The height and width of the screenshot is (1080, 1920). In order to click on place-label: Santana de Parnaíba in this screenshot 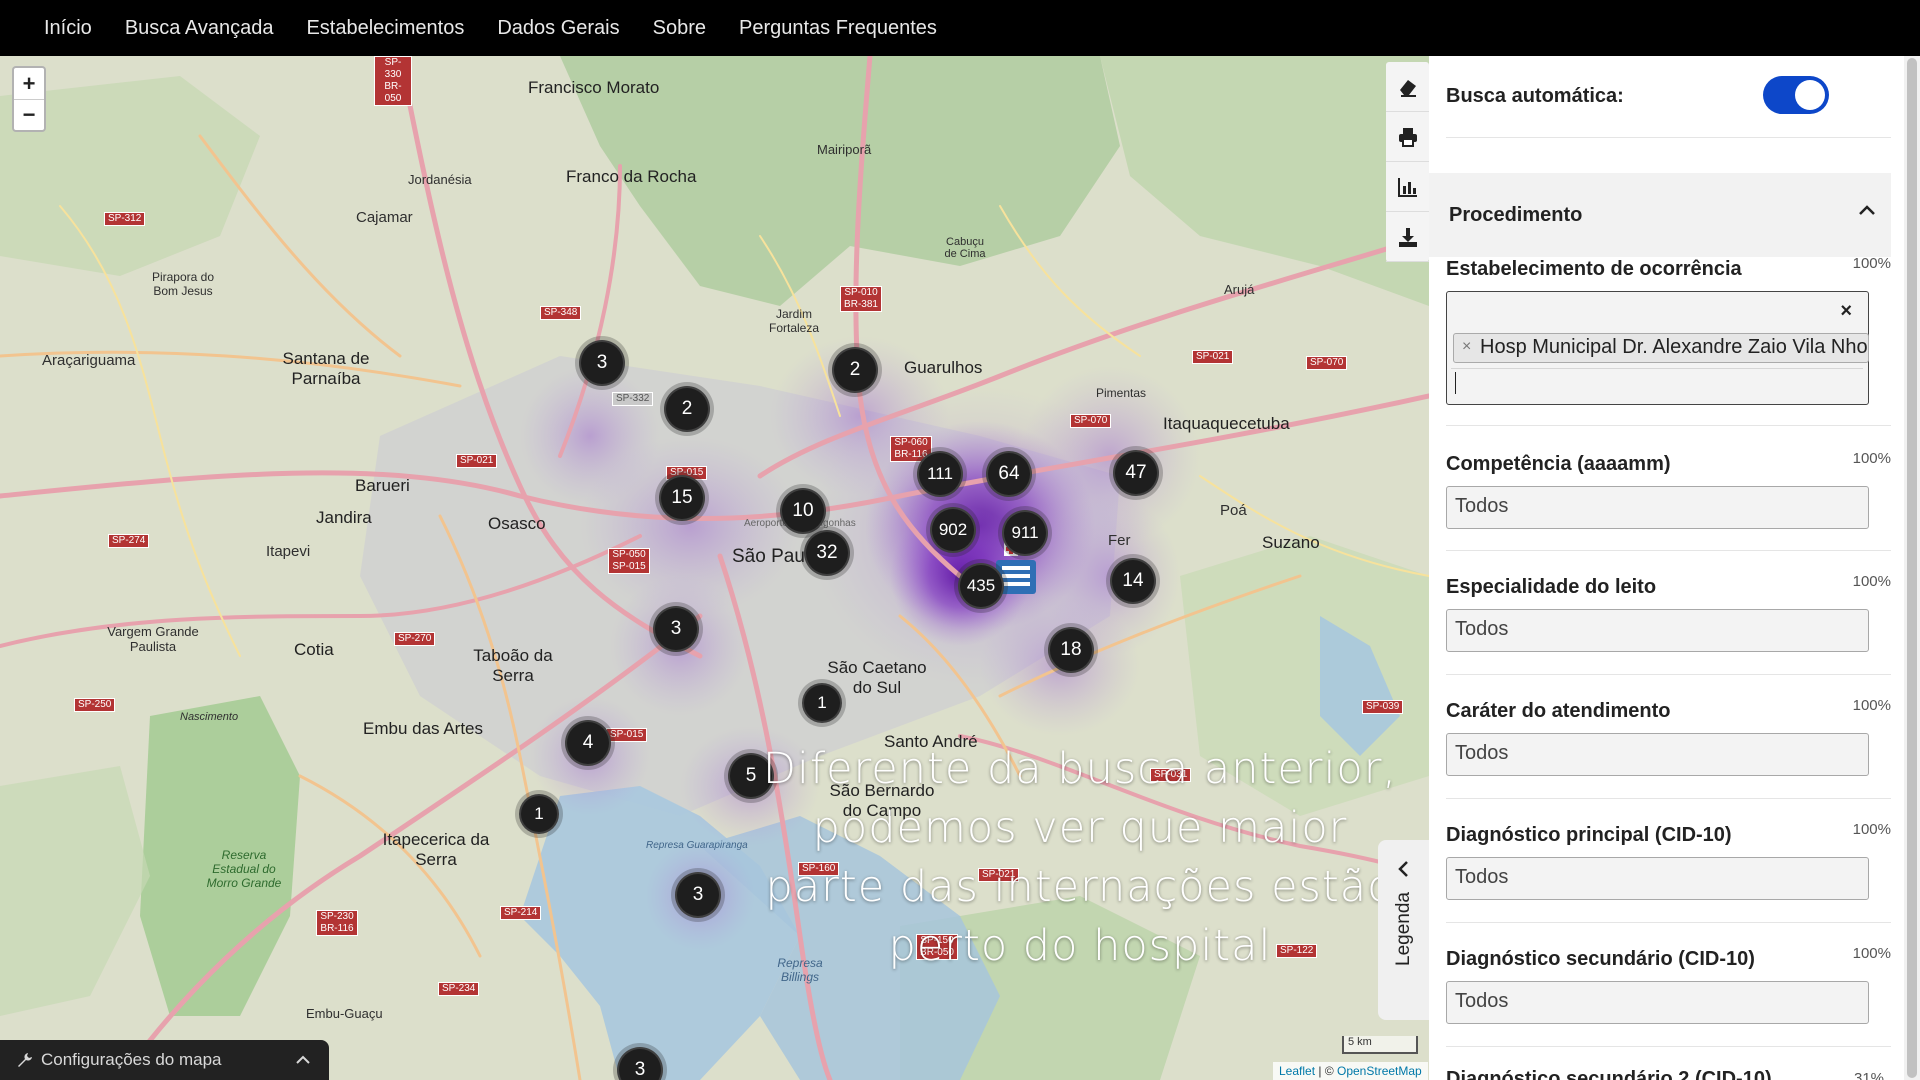, I will do `click(326, 368)`.